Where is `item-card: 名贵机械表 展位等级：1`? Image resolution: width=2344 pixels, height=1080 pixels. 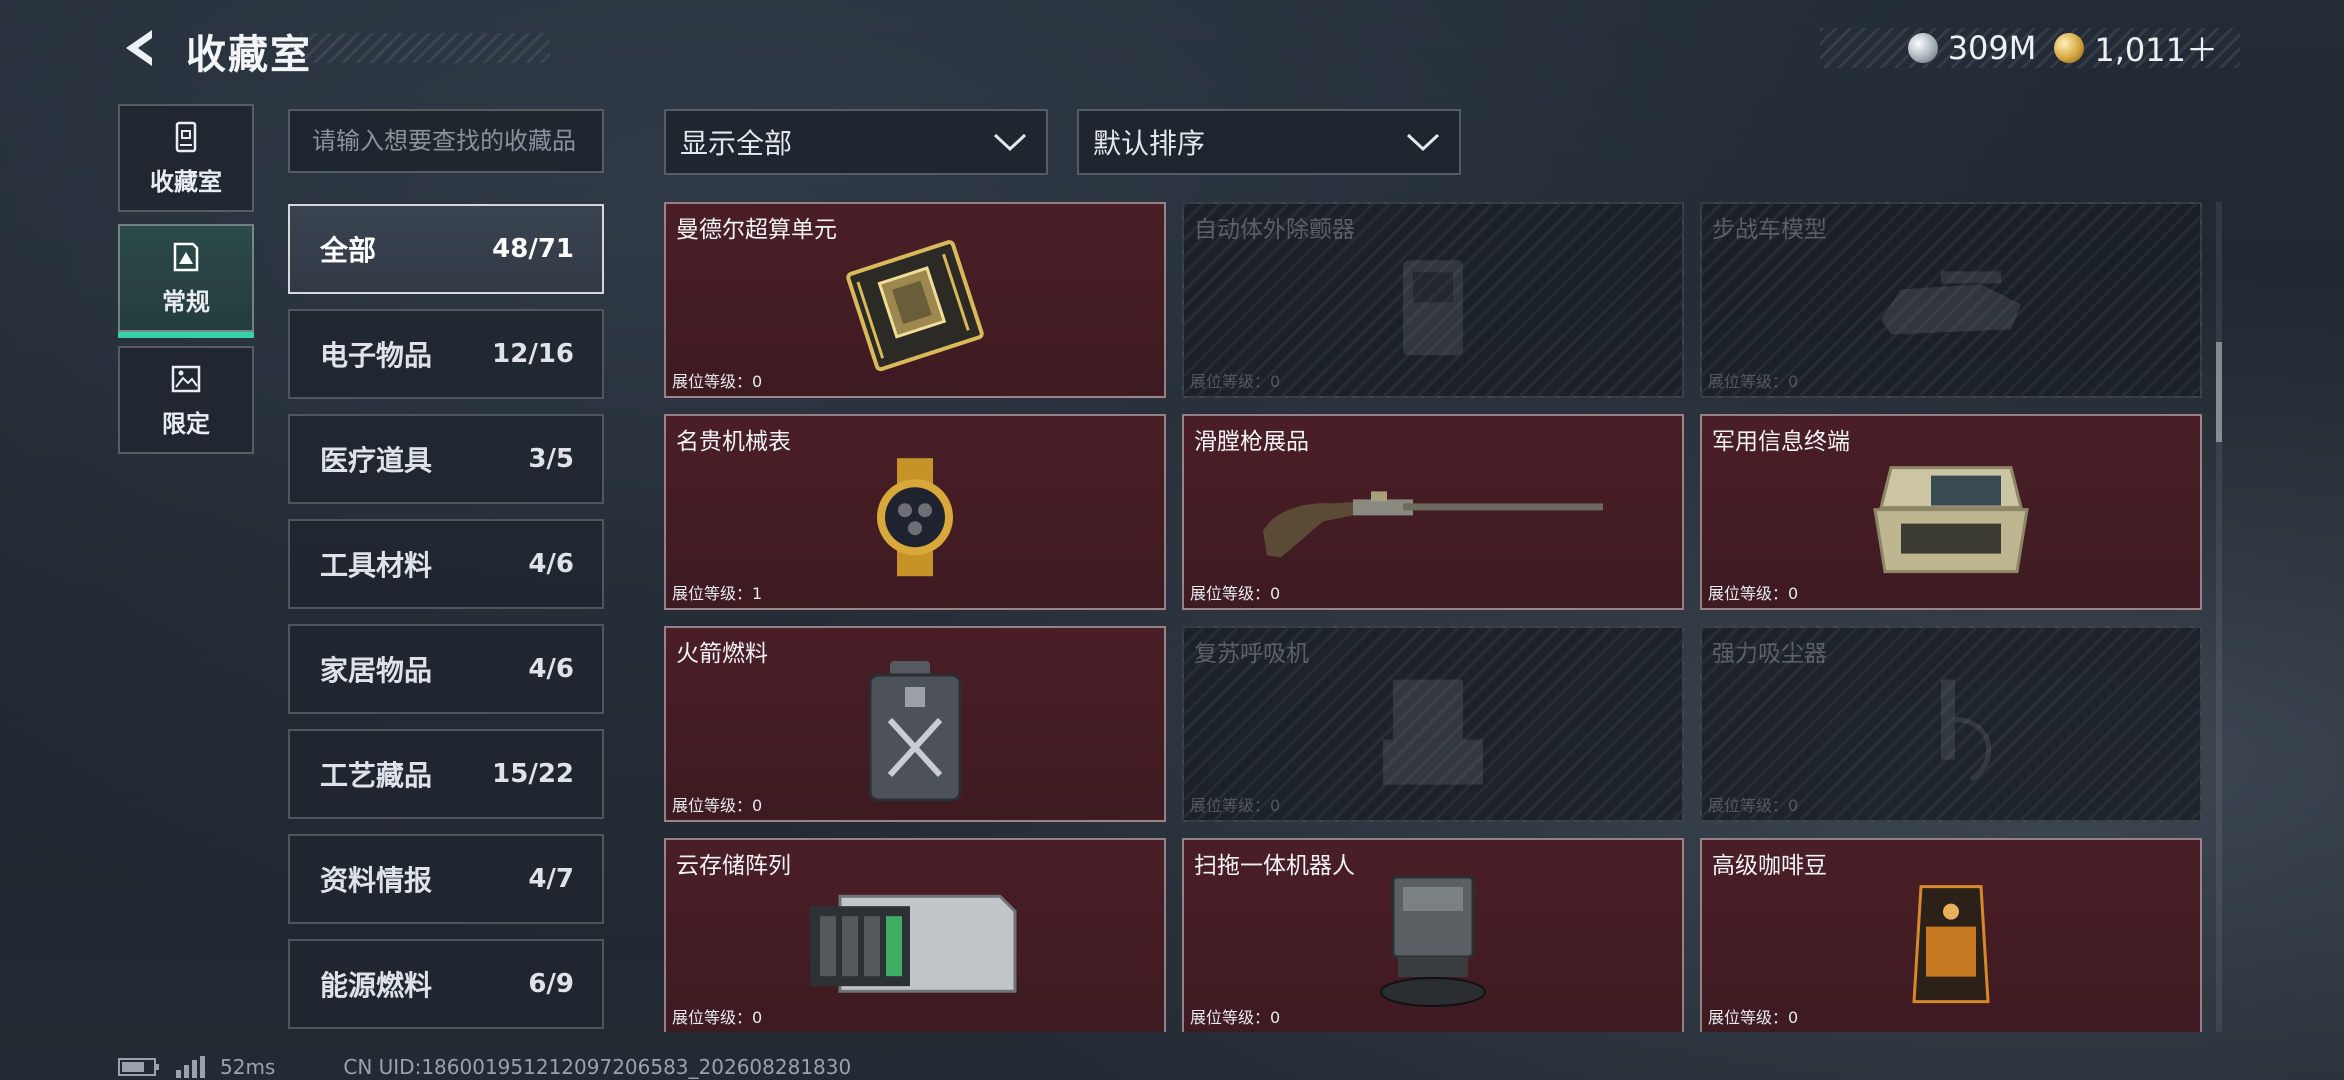
item-card: 名贵机械表 展位等级：1 is located at coordinates (915, 512).